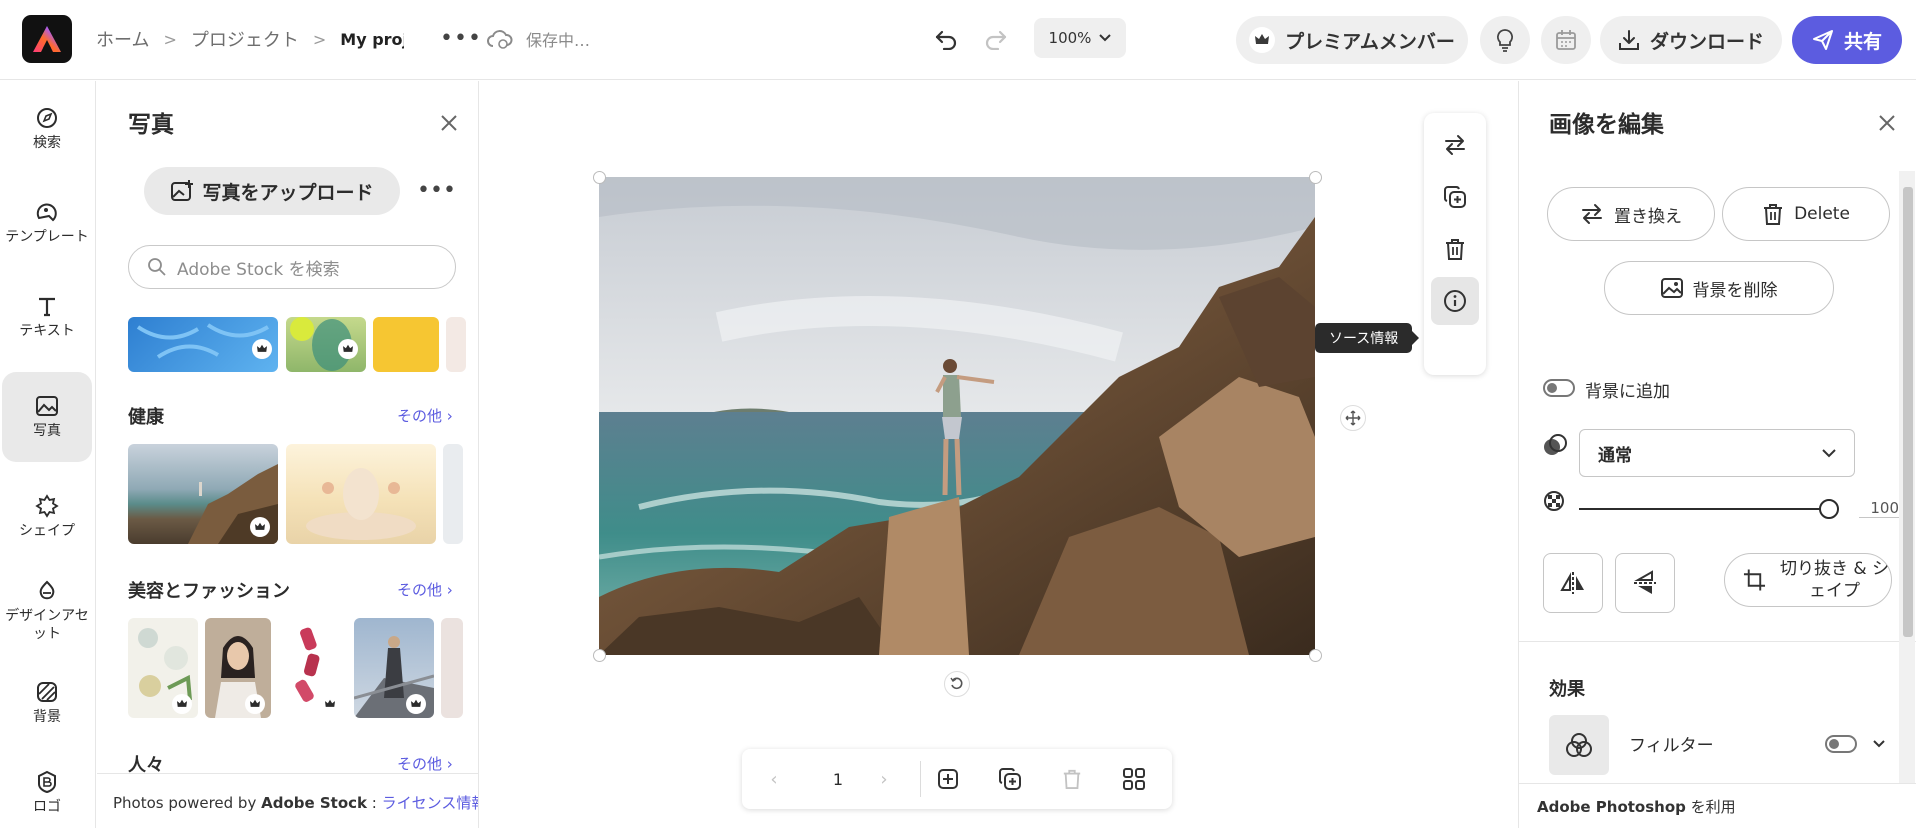  Describe the element at coordinates (47, 506) in the screenshot. I see `shape-icon` at that location.